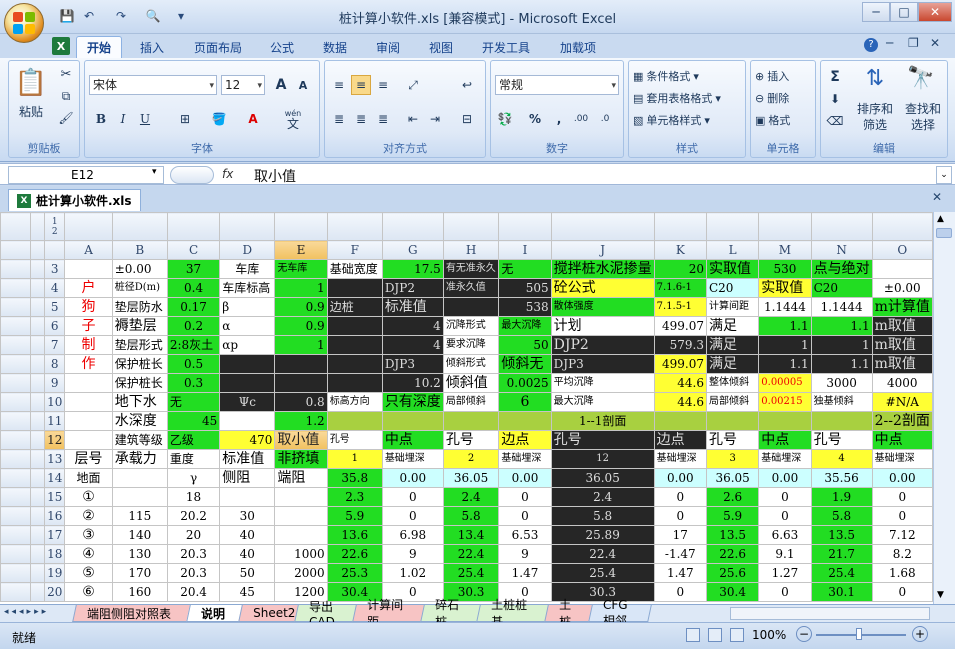 This screenshot has width=955, height=649. I want to click on cell-a15: ①, so click(88, 497).